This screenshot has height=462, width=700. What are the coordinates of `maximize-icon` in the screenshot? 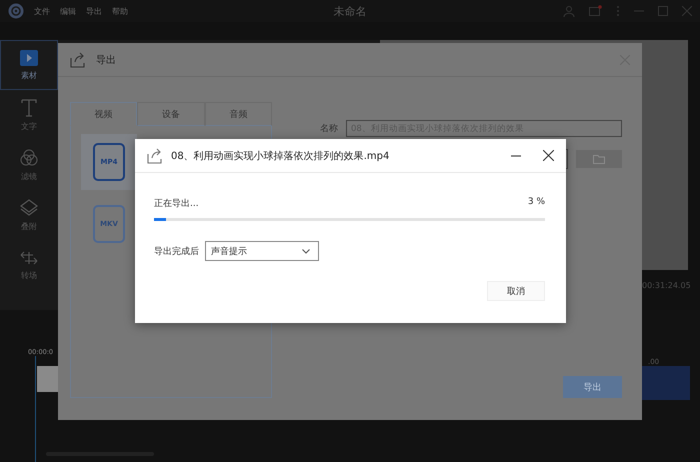 It's located at (663, 11).